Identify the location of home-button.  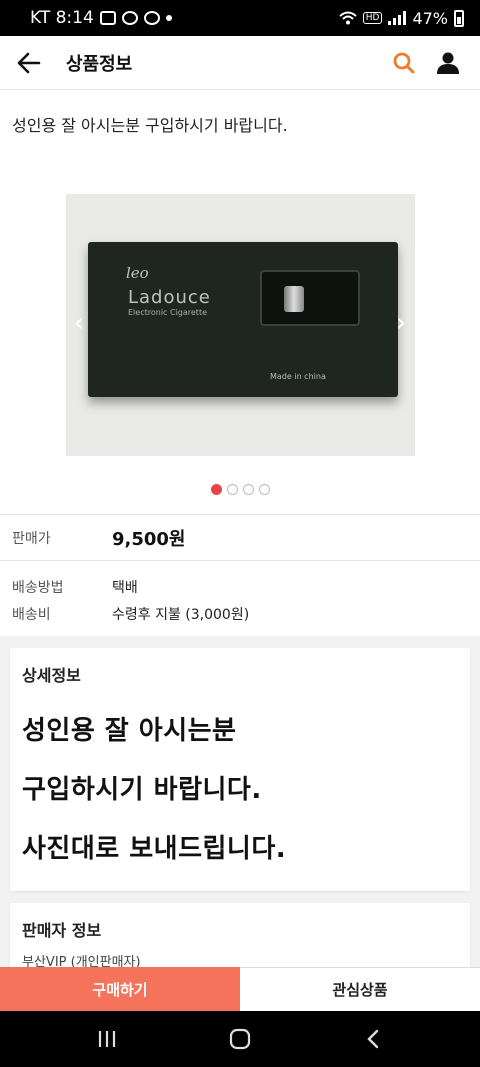
(240, 1039).